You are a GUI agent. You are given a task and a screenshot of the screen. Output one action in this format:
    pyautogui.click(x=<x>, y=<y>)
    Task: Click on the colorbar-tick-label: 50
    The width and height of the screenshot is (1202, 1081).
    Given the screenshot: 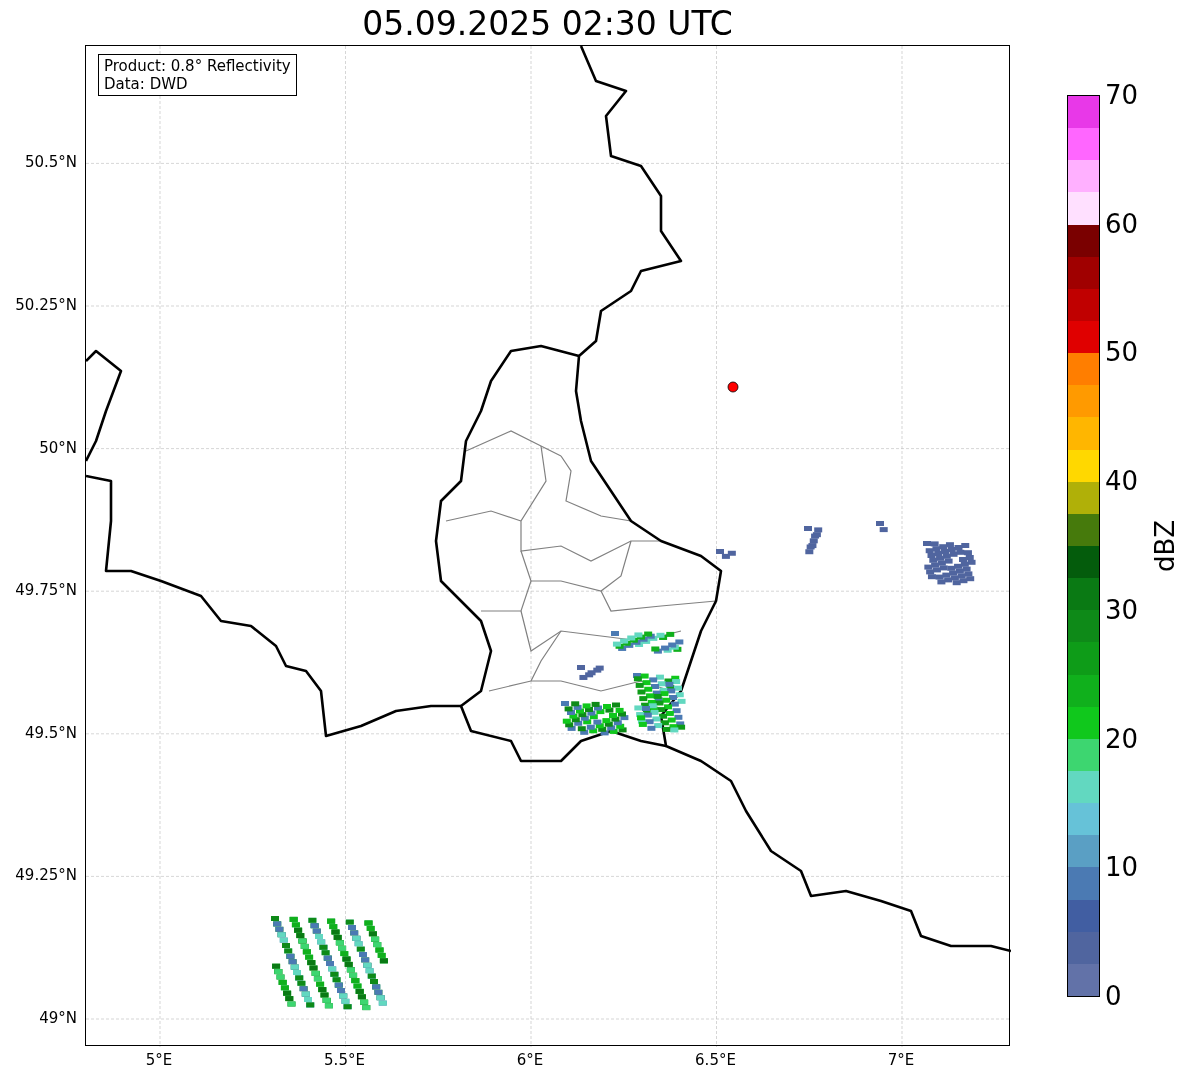 What is the action you would take?
    pyautogui.click(x=1122, y=352)
    